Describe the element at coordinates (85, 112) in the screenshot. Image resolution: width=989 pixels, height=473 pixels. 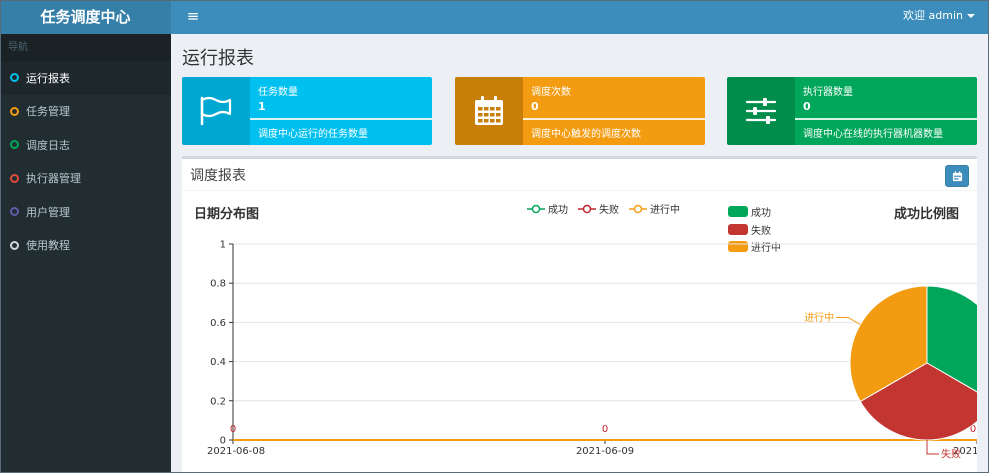
I see `sidebar-item-jobs: 任务管理` at that location.